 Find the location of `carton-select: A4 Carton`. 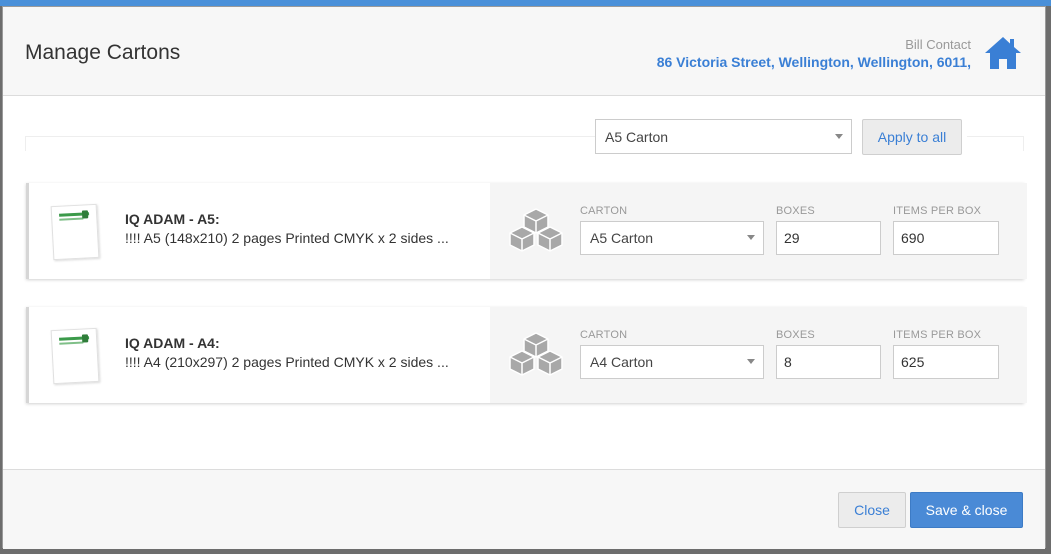

carton-select: A4 Carton is located at coordinates (672, 362).